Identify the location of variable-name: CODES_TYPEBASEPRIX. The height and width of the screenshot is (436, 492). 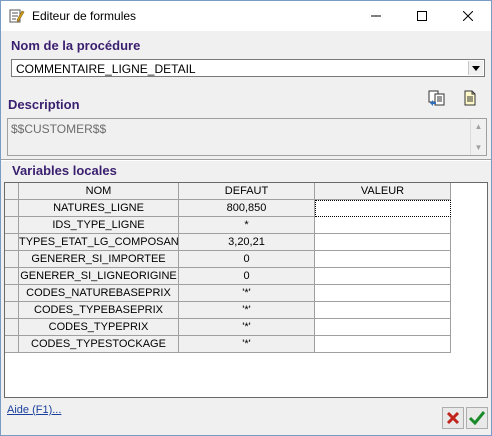
(99, 310).